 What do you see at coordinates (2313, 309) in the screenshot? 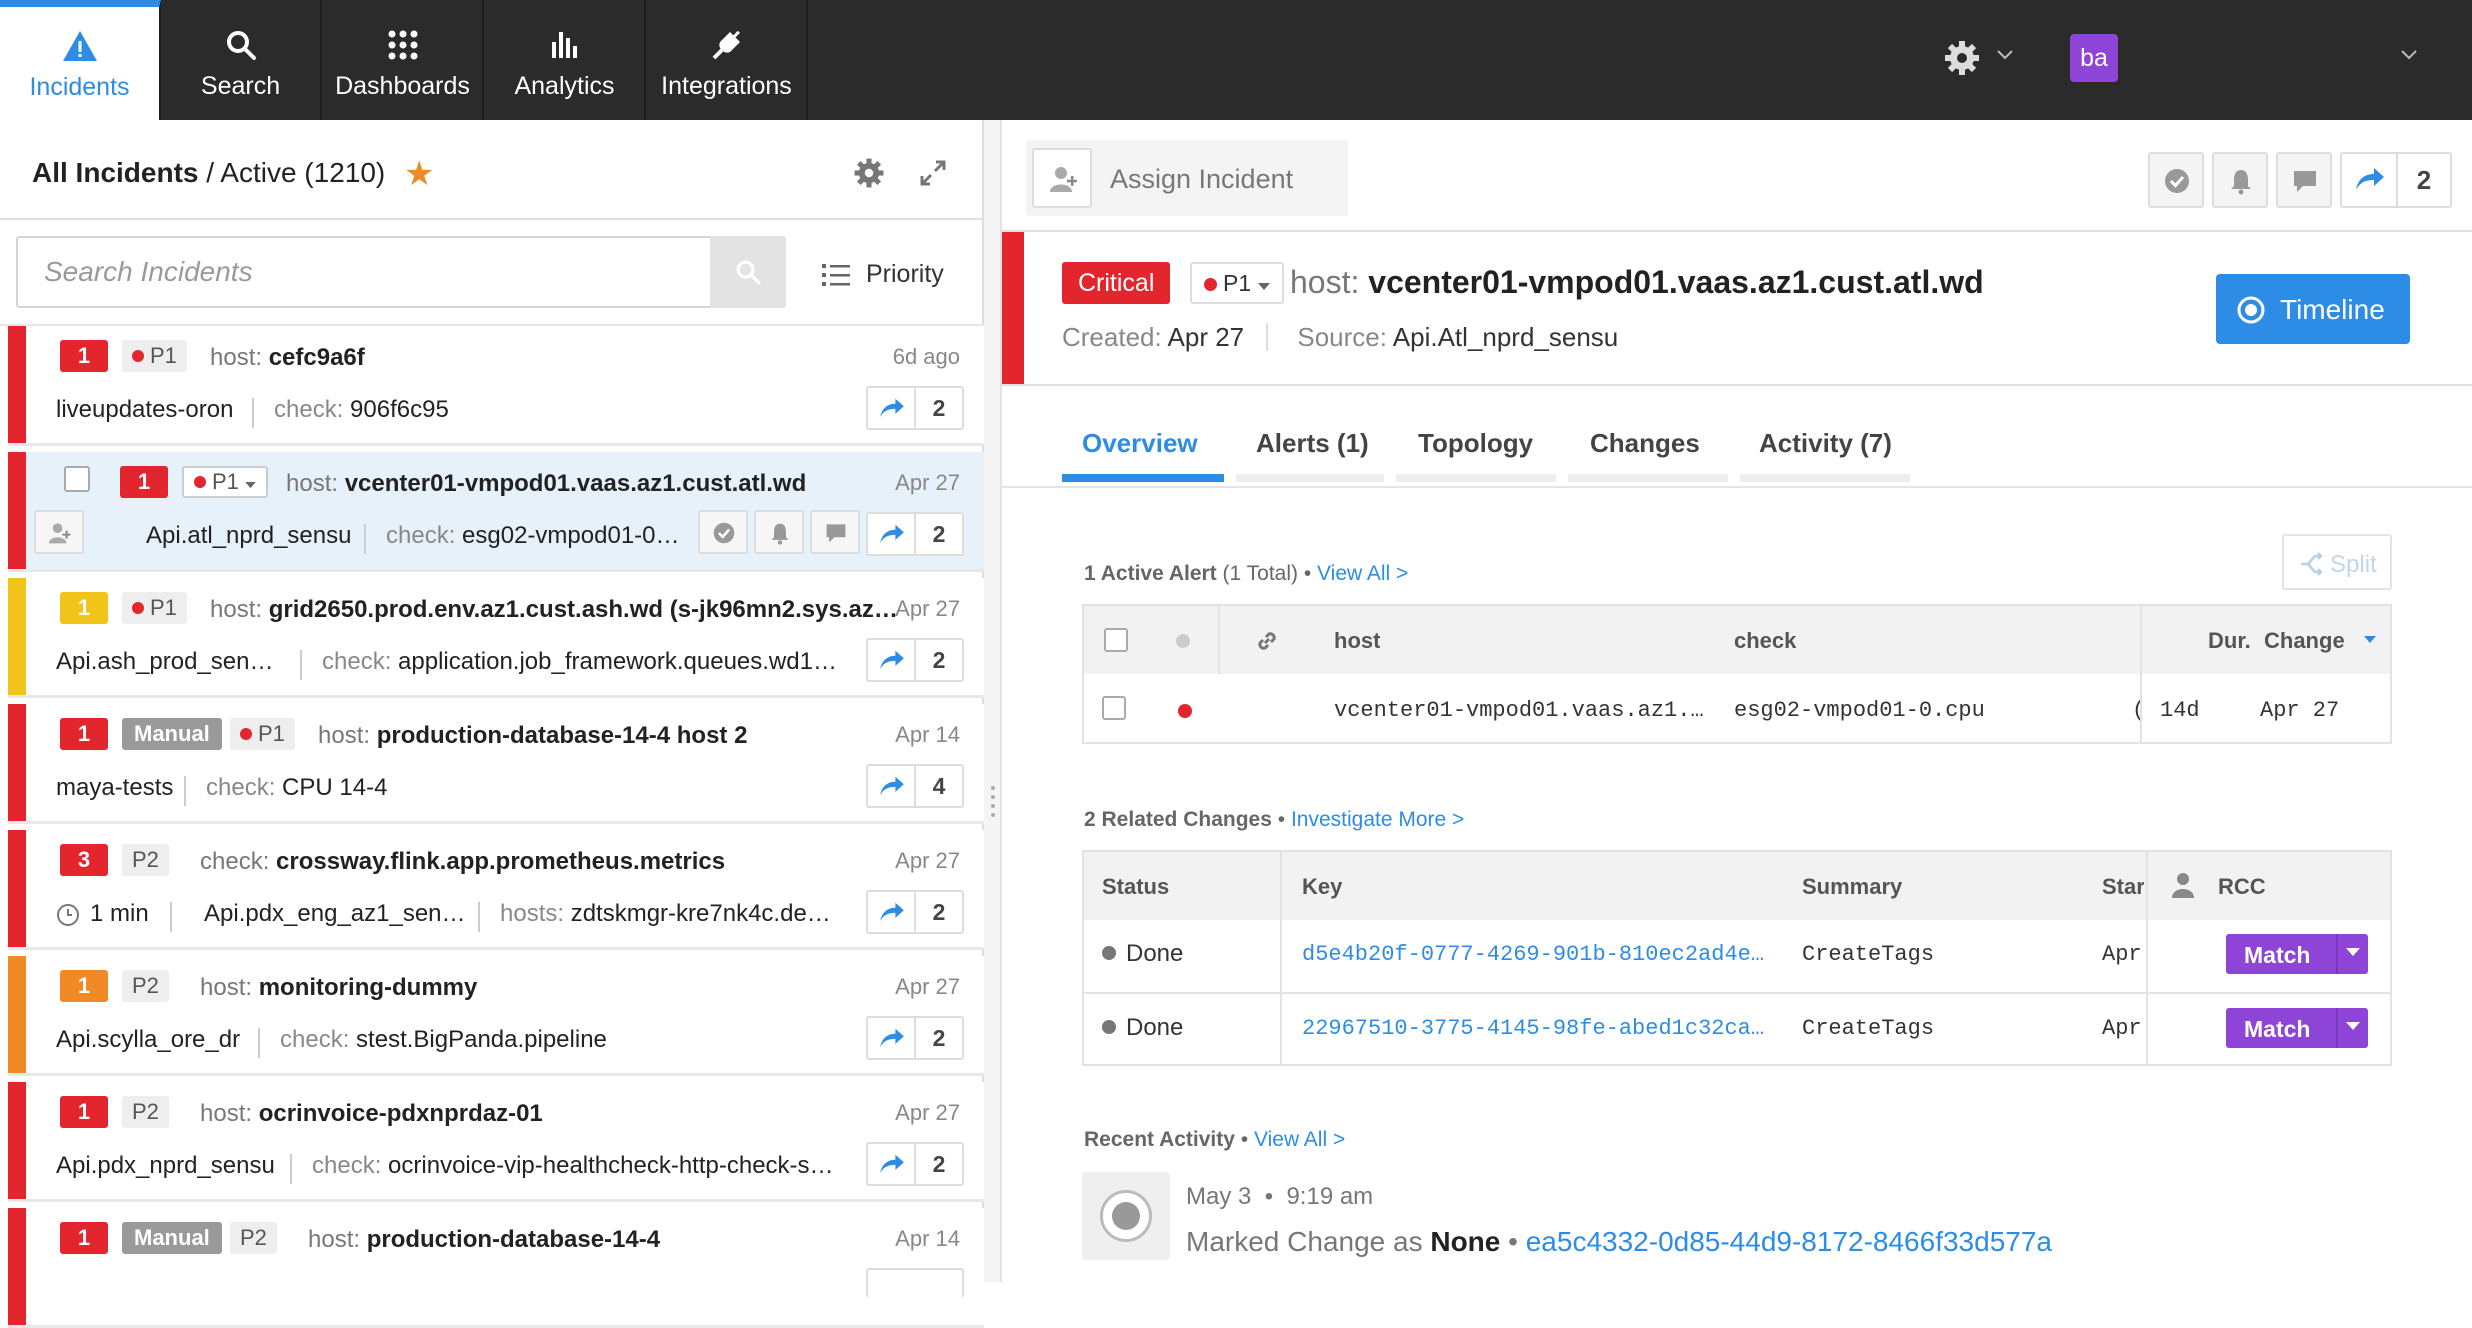
I see `timeline-button: Timeline` at bounding box center [2313, 309].